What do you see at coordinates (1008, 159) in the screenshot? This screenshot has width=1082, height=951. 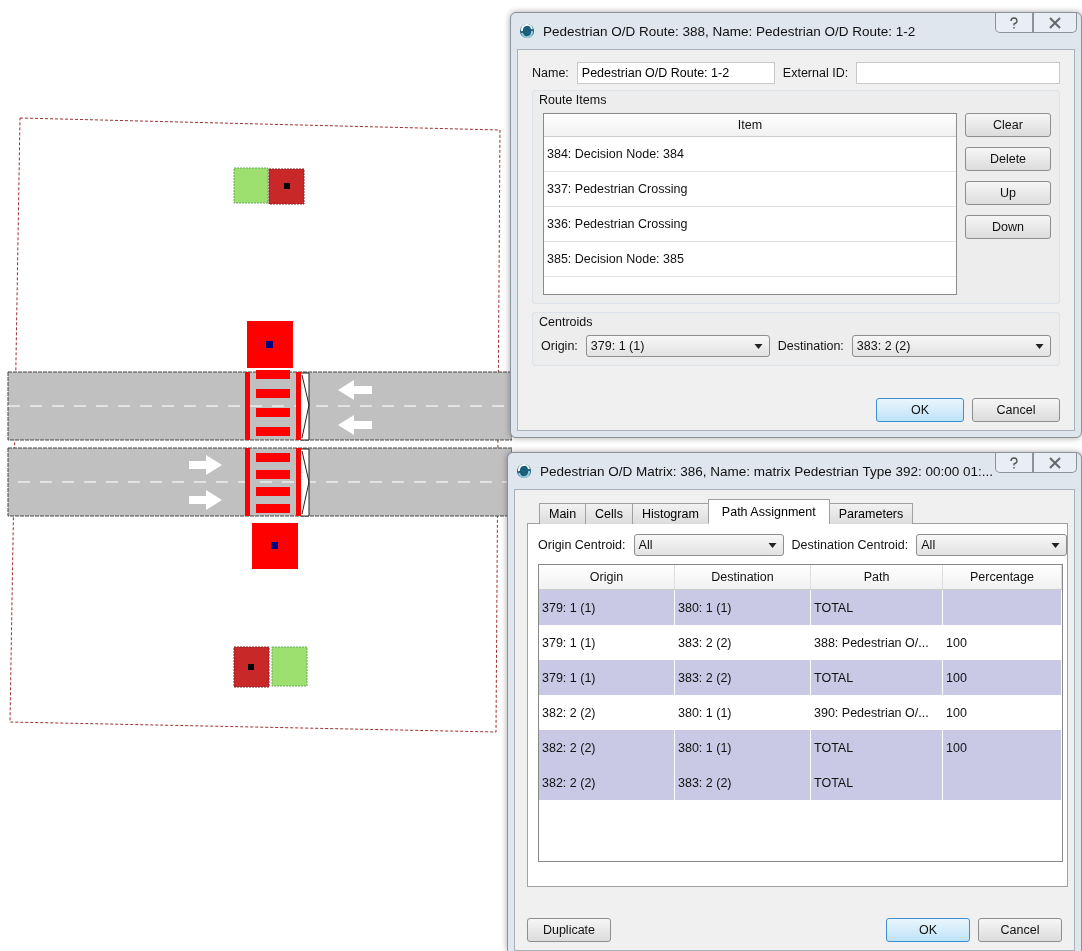 I see `action-button: Delete` at bounding box center [1008, 159].